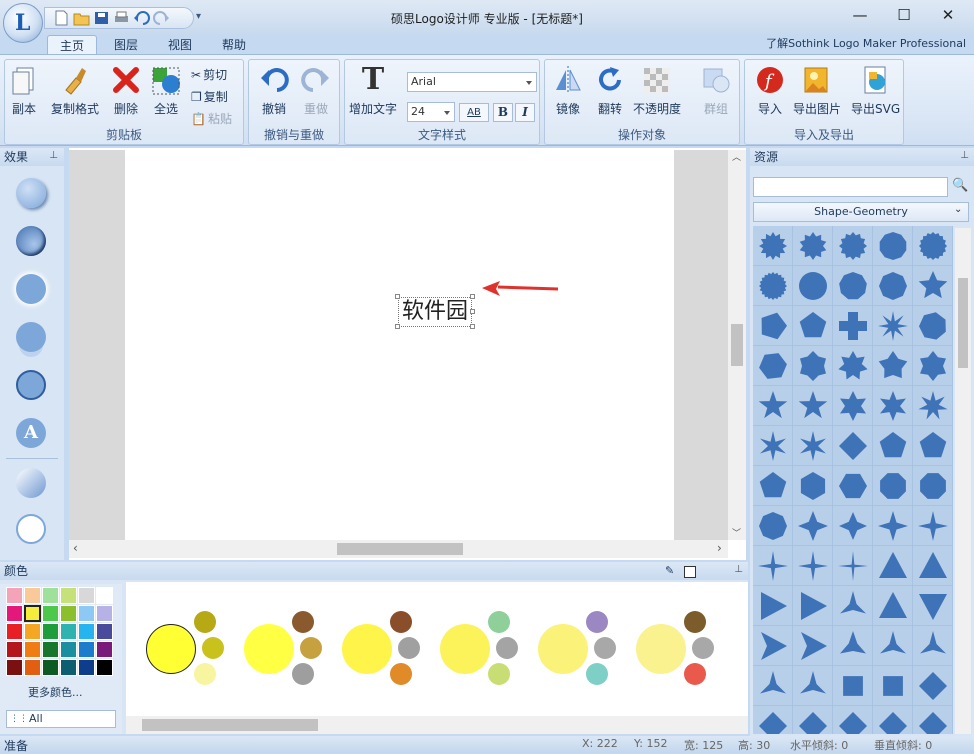  Describe the element at coordinates (211, 118) in the screenshot. I see `paste-button: 📋 粘贴` at that location.